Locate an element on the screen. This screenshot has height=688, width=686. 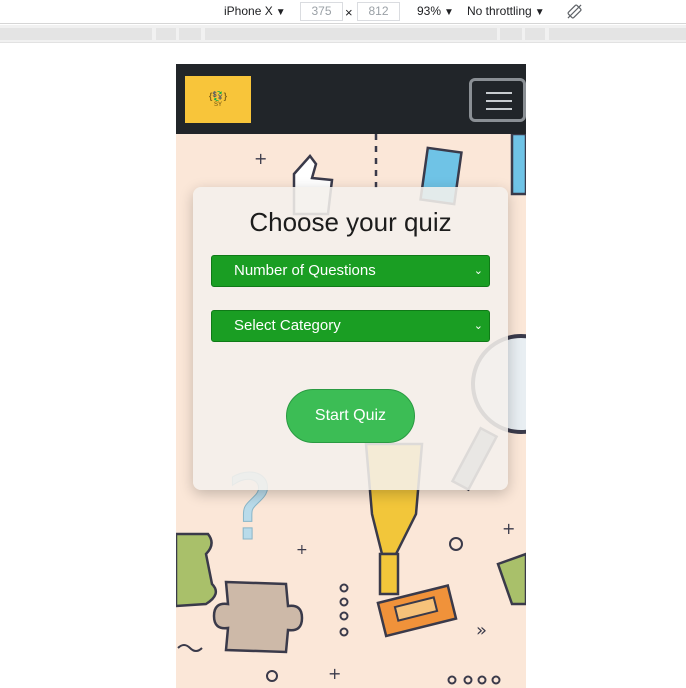
media-query-bar is located at coordinates (343, 34).